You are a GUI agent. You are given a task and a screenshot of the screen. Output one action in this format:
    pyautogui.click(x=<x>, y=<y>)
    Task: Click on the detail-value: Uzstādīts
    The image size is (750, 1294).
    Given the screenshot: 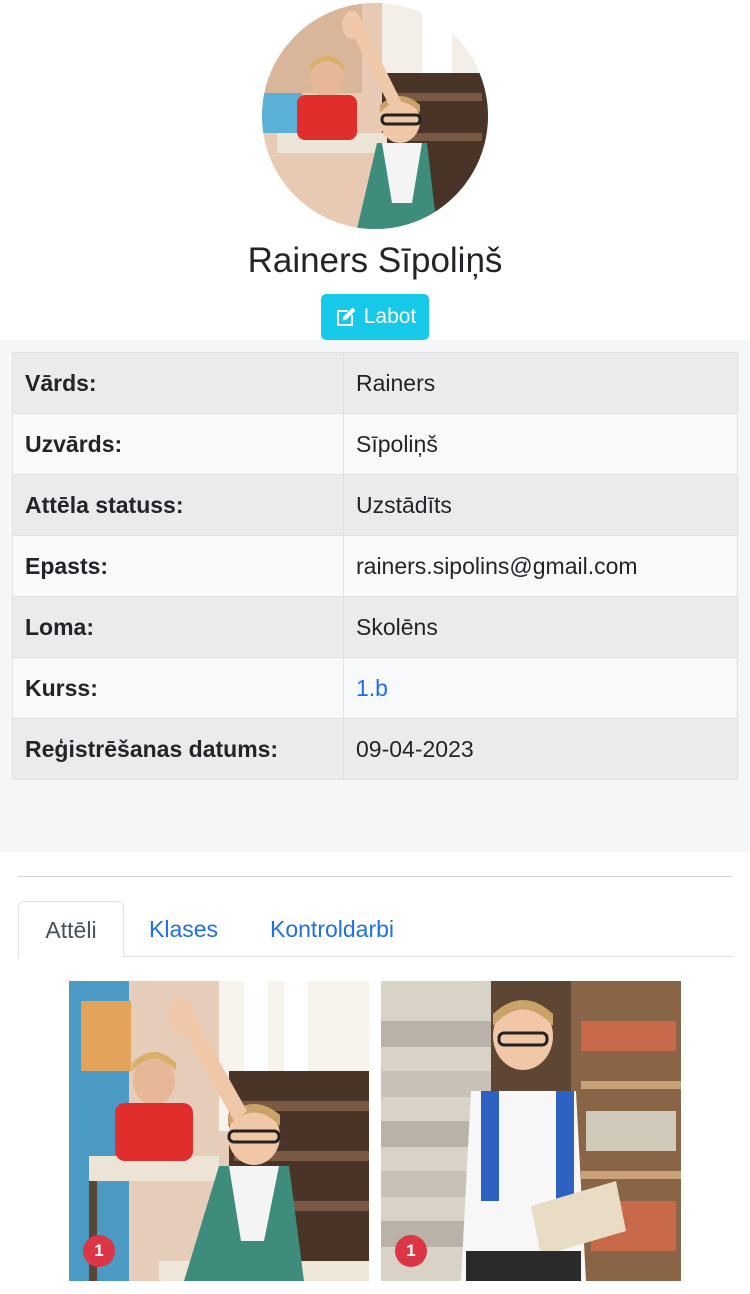 What is the action you would take?
    pyautogui.click(x=540, y=505)
    